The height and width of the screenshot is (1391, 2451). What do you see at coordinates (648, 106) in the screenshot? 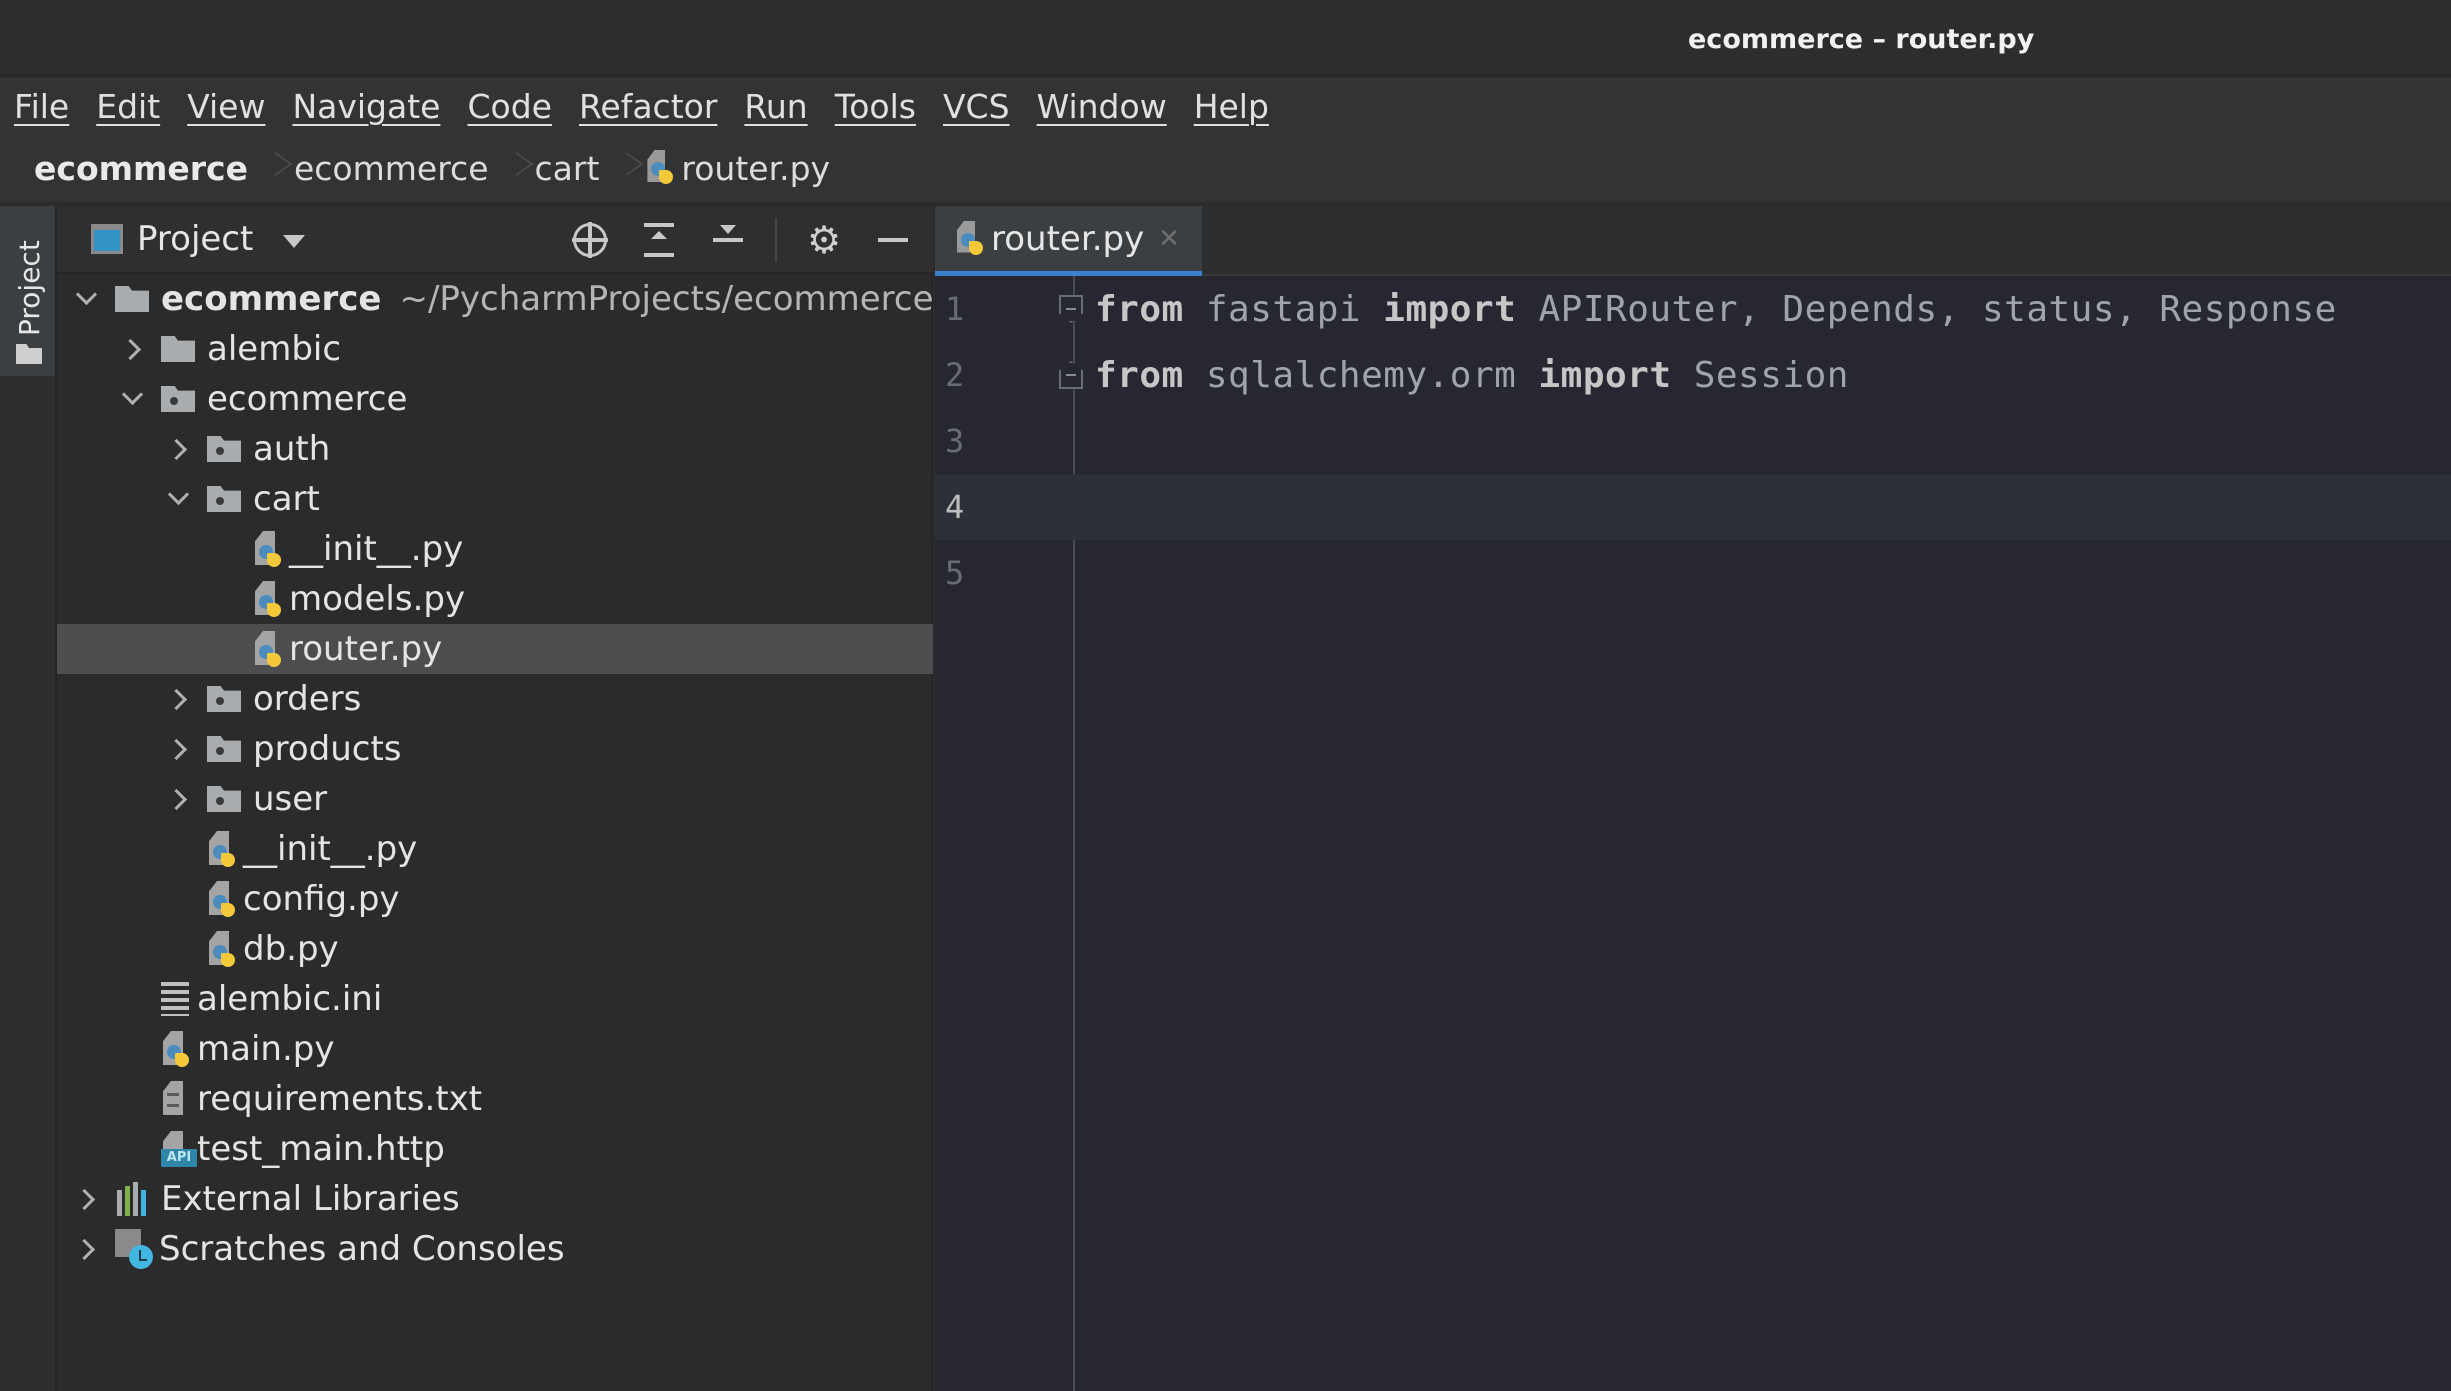
I see `menu-refactor: Refactor` at bounding box center [648, 106].